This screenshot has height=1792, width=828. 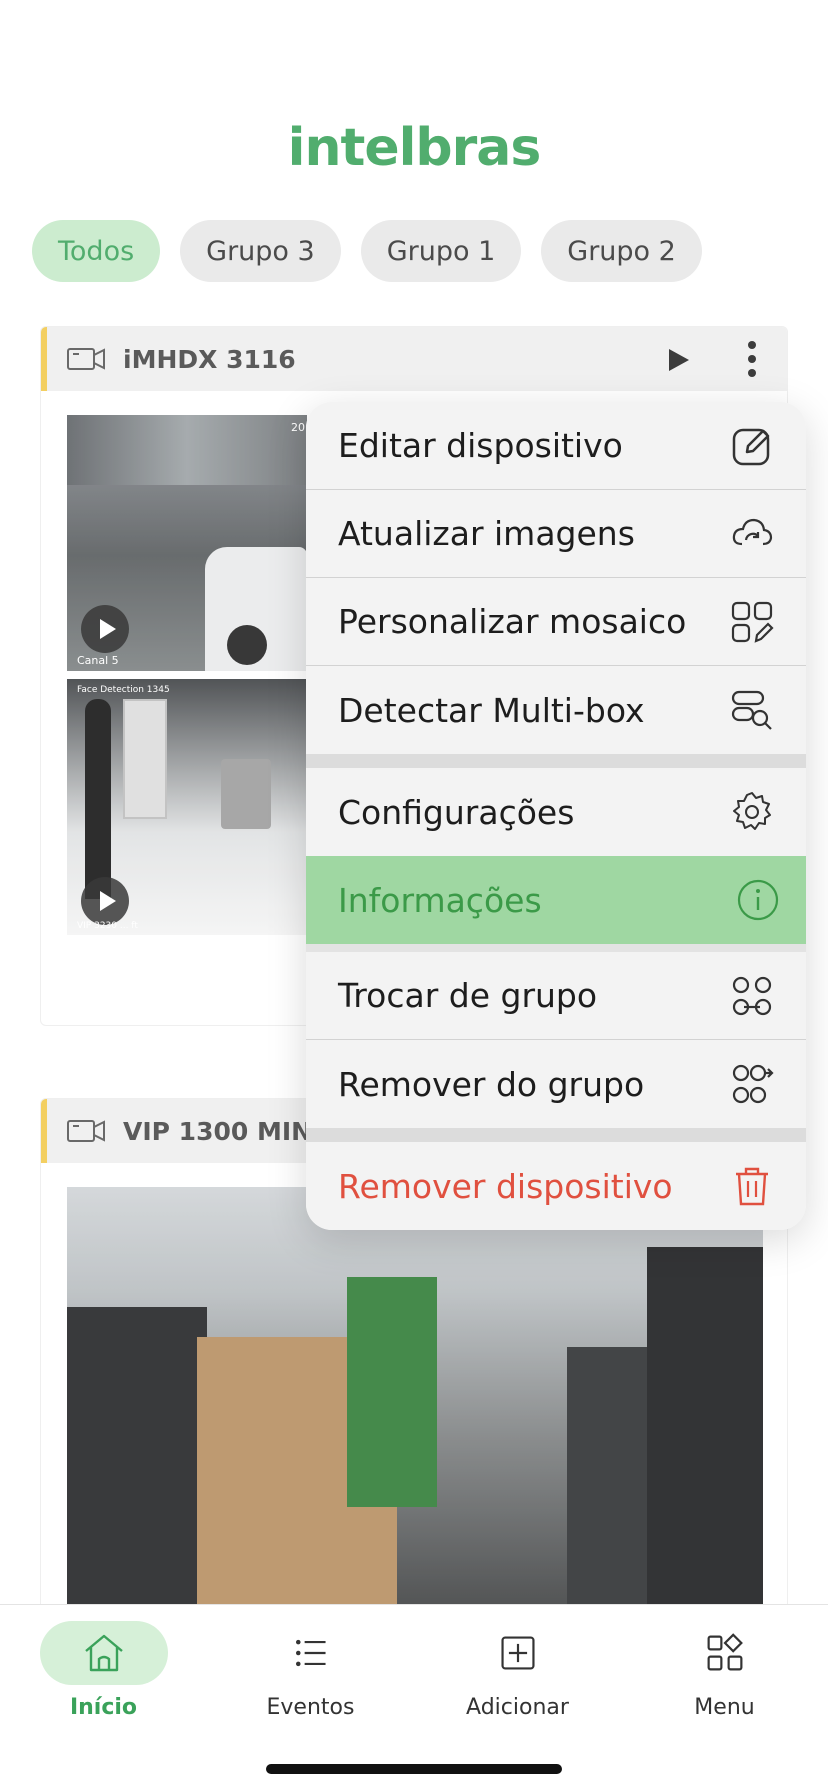 What do you see at coordinates (414, 1769) in the screenshot?
I see `home-indicator` at bounding box center [414, 1769].